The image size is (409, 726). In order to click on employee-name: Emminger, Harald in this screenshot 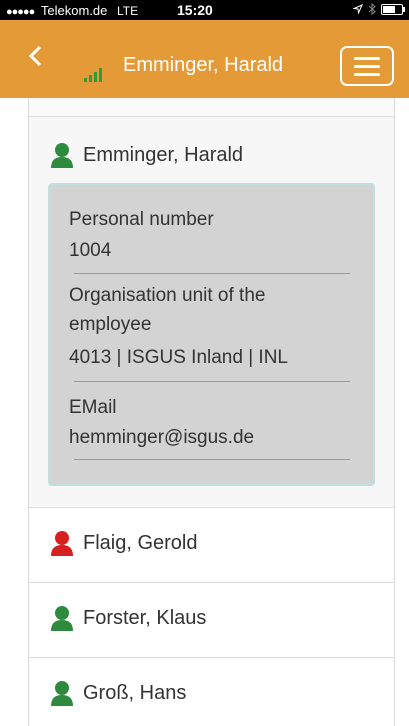, I will do `click(163, 154)`.